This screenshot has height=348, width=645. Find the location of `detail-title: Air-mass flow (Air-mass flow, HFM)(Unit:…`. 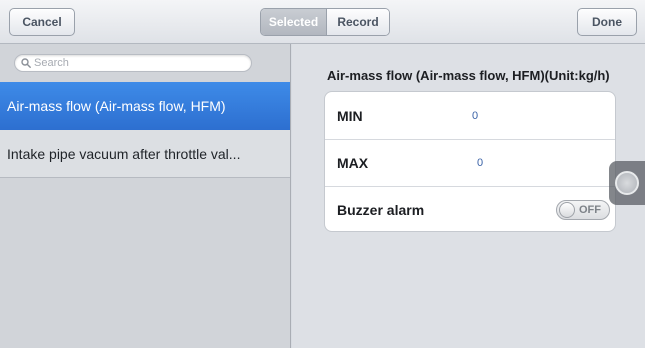

detail-title: Air-mass flow (Air-mass flow, HFM)(Unit:… is located at coordinates (468, 75).